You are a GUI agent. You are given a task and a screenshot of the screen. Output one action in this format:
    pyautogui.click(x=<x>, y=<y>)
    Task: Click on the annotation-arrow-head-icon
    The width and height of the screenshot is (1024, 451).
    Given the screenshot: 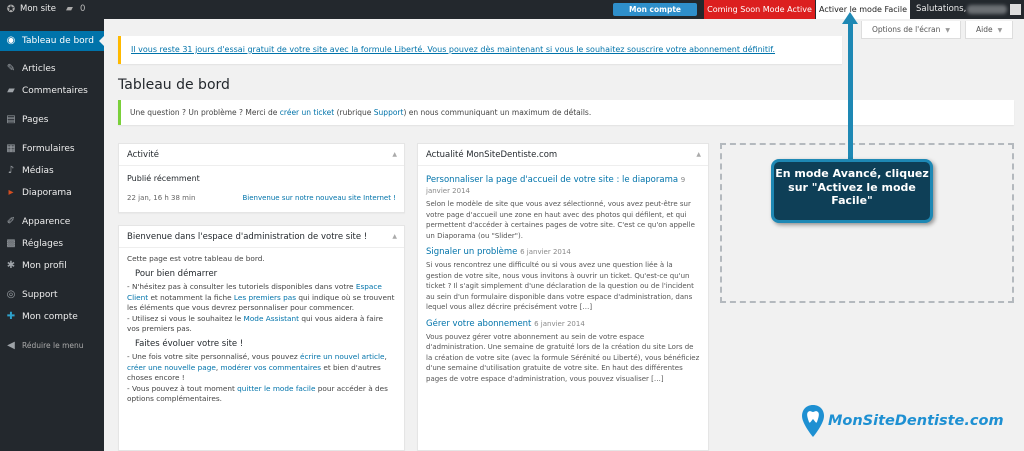 What is the action you would take?
    pyautogui.click(x=850, y=18)
    